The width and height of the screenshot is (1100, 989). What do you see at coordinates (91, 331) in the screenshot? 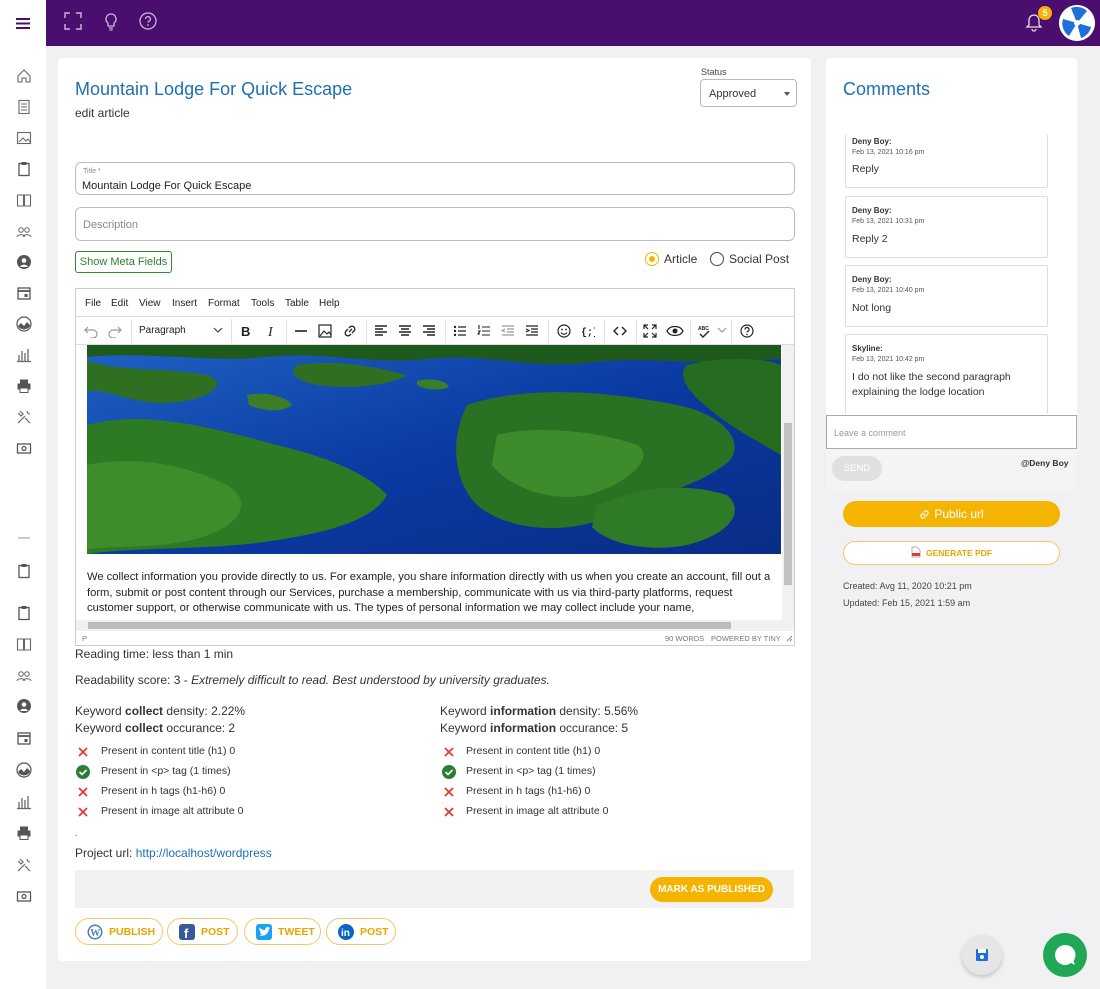
I see `undo-icon` at bounding box center [91, 331].